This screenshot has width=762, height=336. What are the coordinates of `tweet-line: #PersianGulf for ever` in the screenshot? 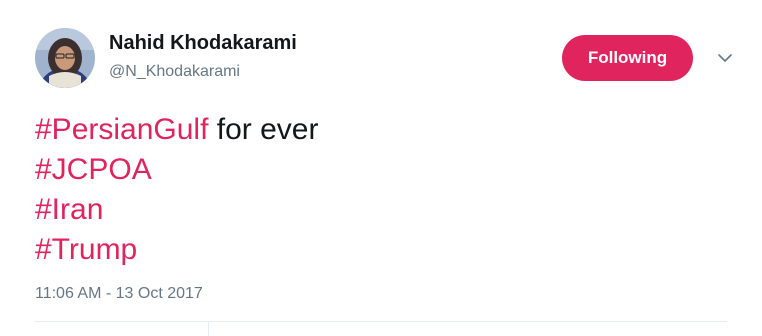 It's located at (176, 130).